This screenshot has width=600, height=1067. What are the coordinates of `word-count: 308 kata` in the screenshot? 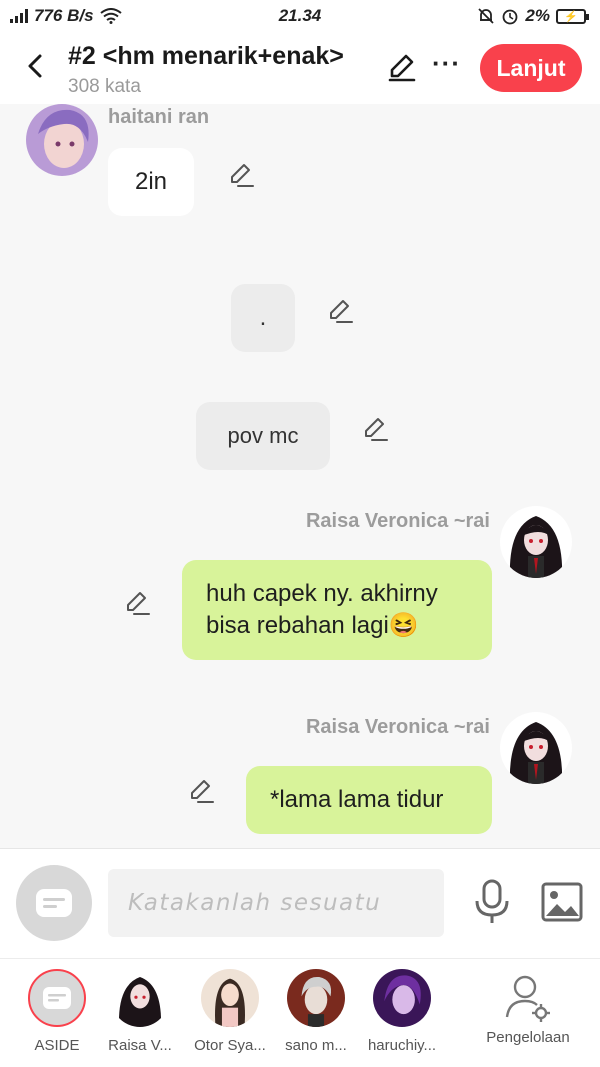 It's located at (104, 86).